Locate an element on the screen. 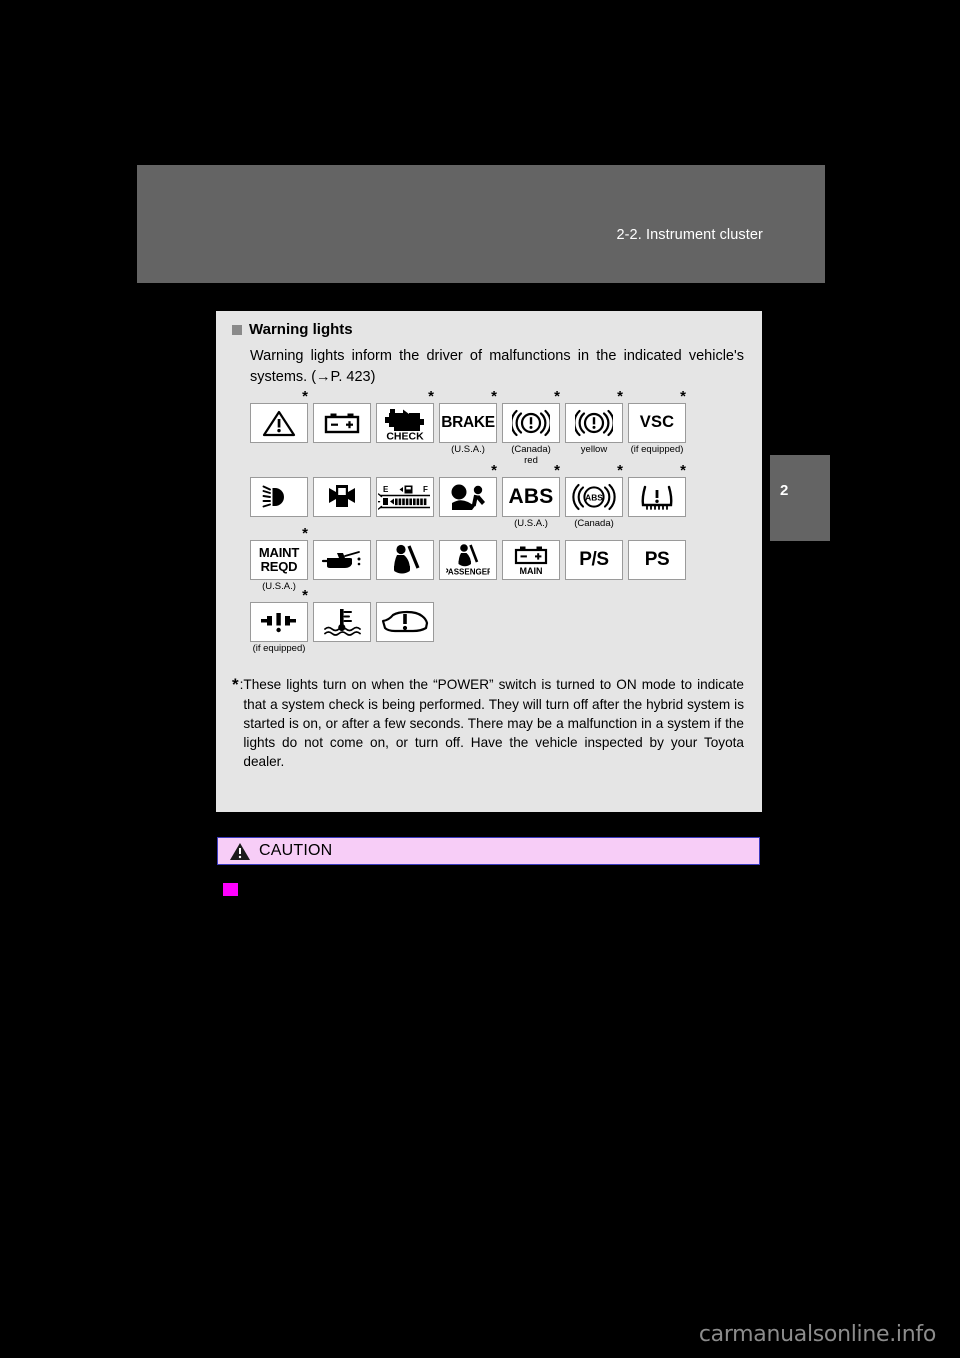  footnote-star-marker: * is located at coordinates (235, 685).